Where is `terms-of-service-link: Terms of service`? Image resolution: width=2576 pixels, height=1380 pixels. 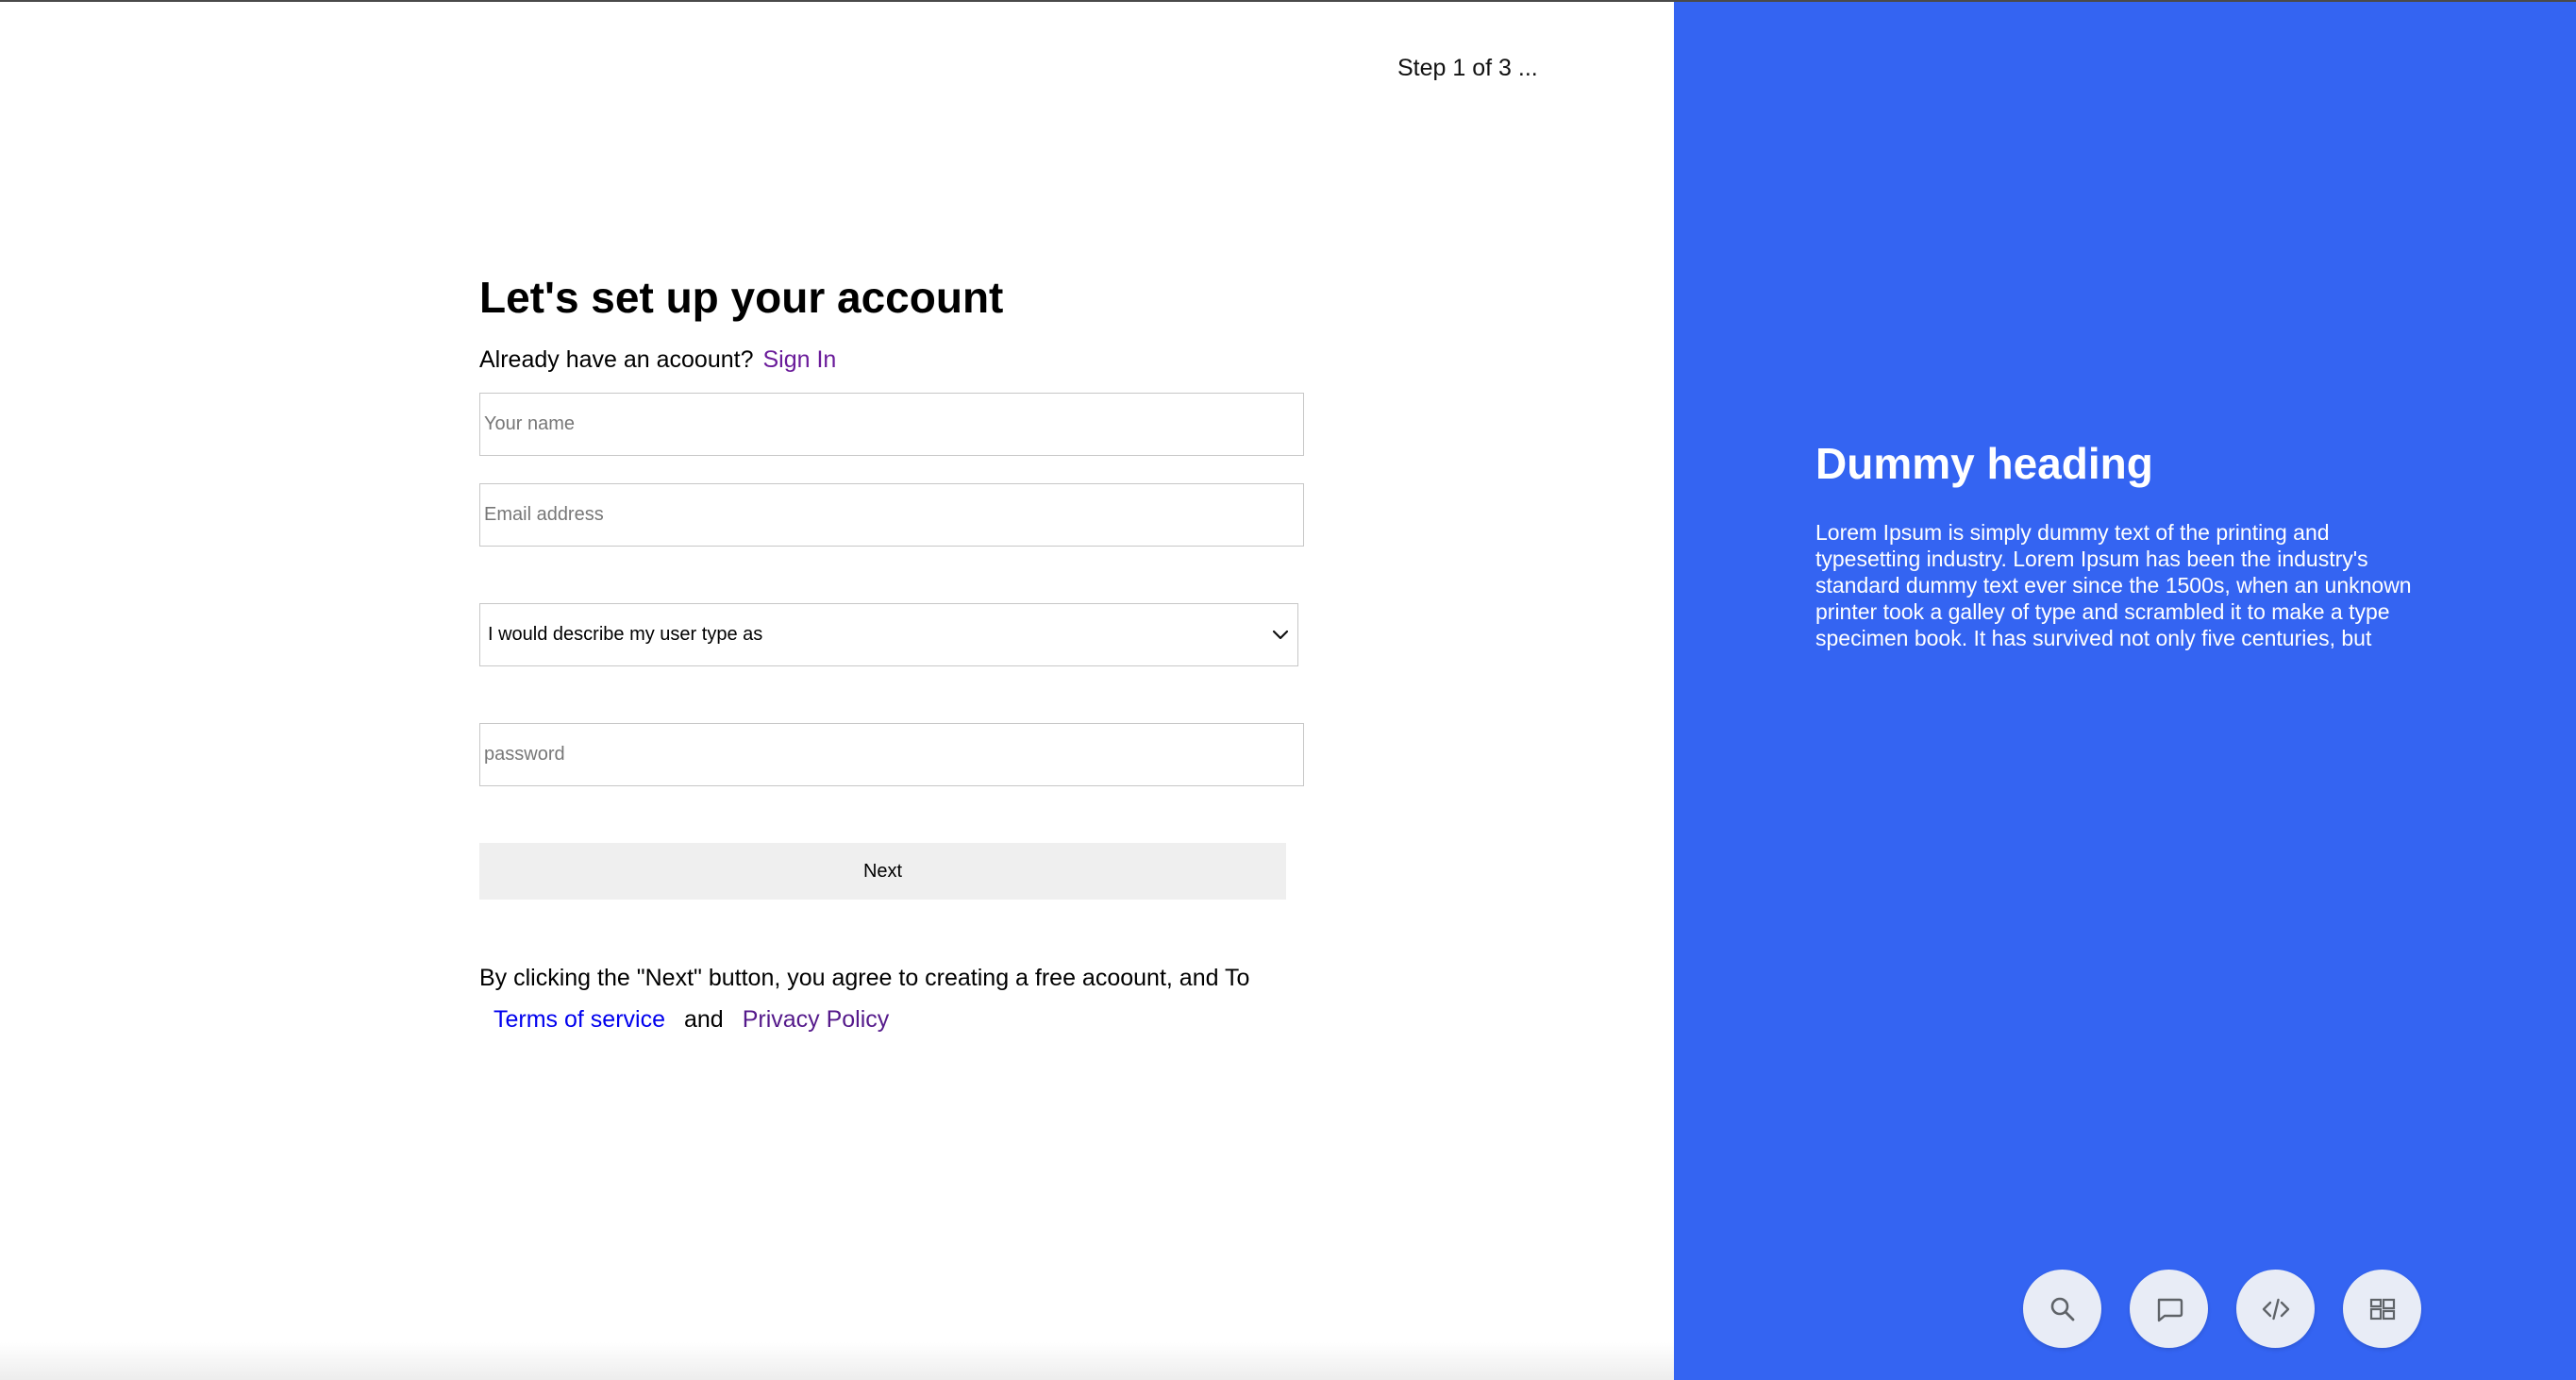 terms-of-service-link: Terms of service is located at coordinates (579, 1019).